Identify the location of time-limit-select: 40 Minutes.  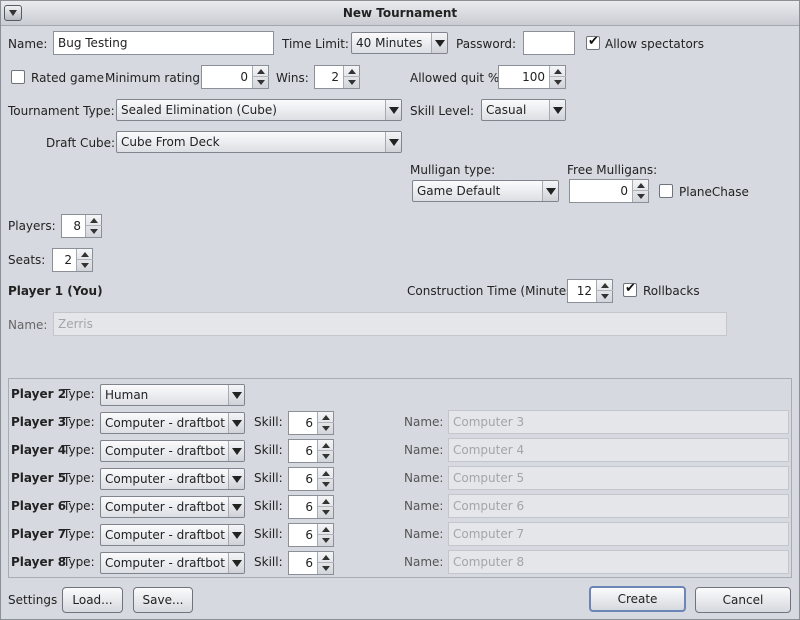
(399, 43).